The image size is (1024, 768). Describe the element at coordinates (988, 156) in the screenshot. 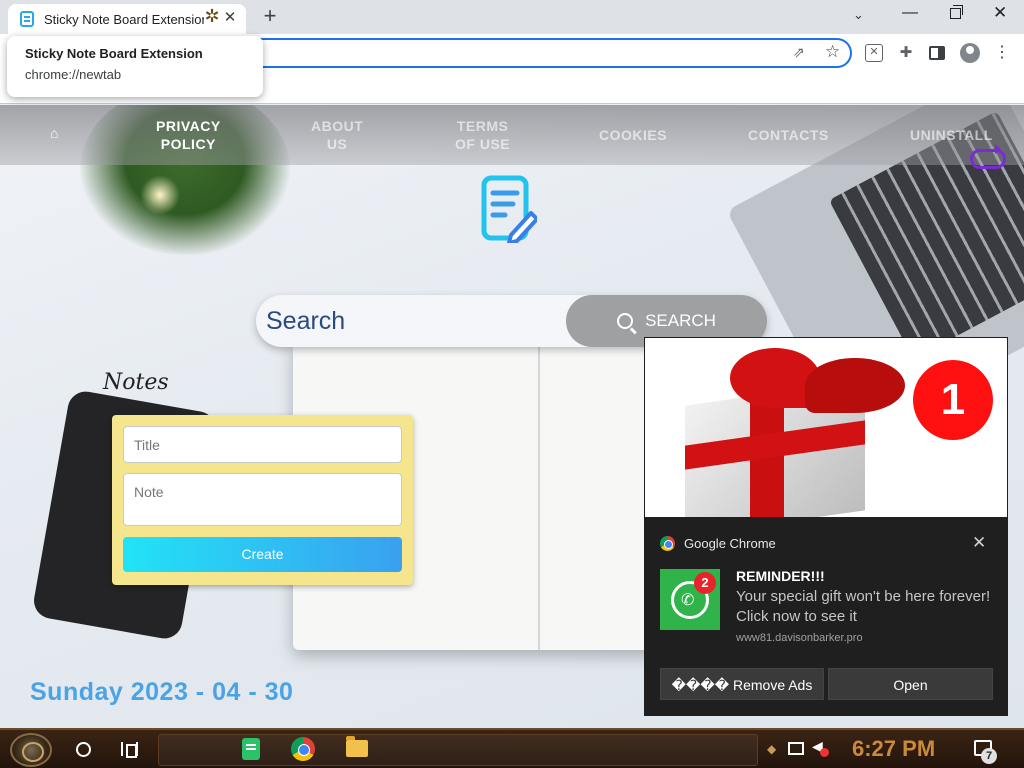

I see `sync-icon` at that location.